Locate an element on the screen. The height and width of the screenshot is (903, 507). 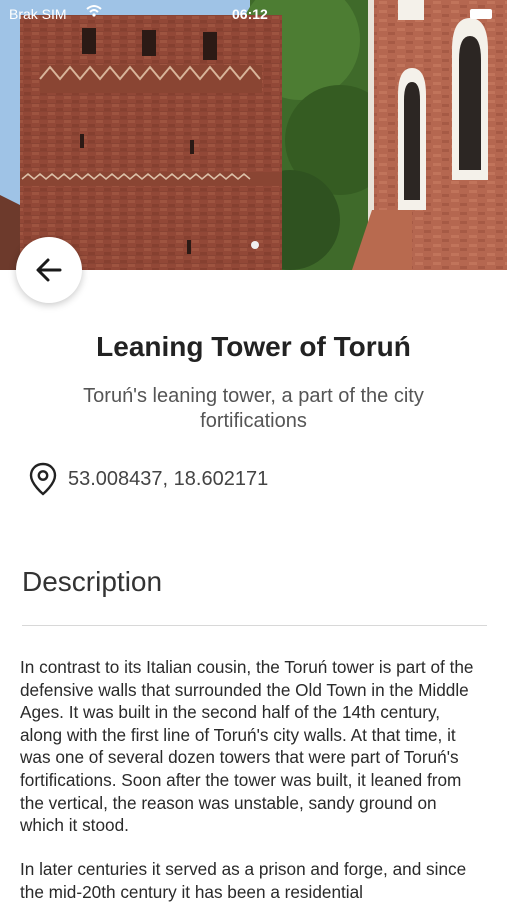
page-title: Leaning Tower of Toruń is located at coordinates (253, 346).